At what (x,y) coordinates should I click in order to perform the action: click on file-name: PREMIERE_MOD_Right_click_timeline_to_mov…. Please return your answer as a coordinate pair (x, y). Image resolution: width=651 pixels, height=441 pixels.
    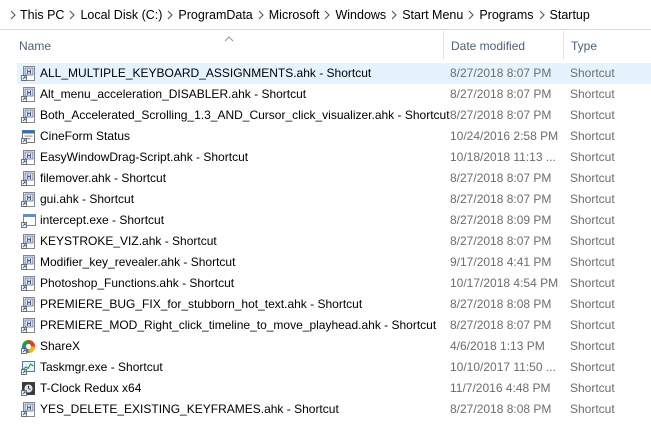
    Looking at the image, I should click on (238, 325).